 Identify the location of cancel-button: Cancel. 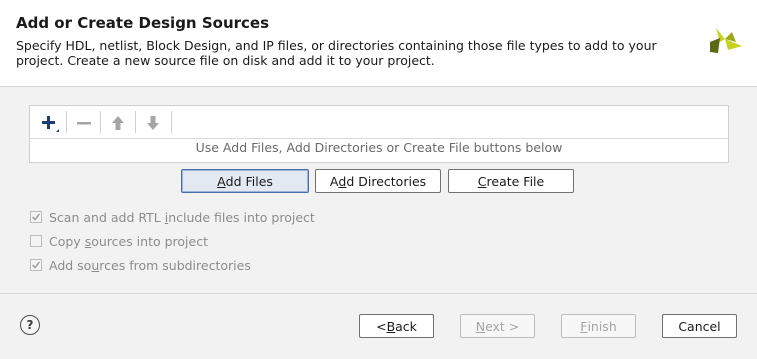
(699, 326).